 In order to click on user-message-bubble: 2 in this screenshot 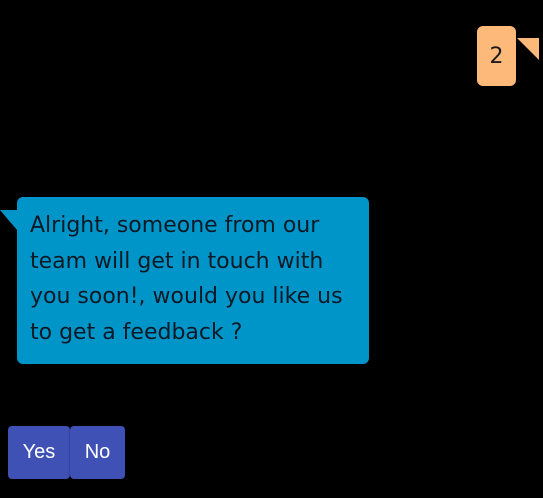, I will do `click(496, 56)`.